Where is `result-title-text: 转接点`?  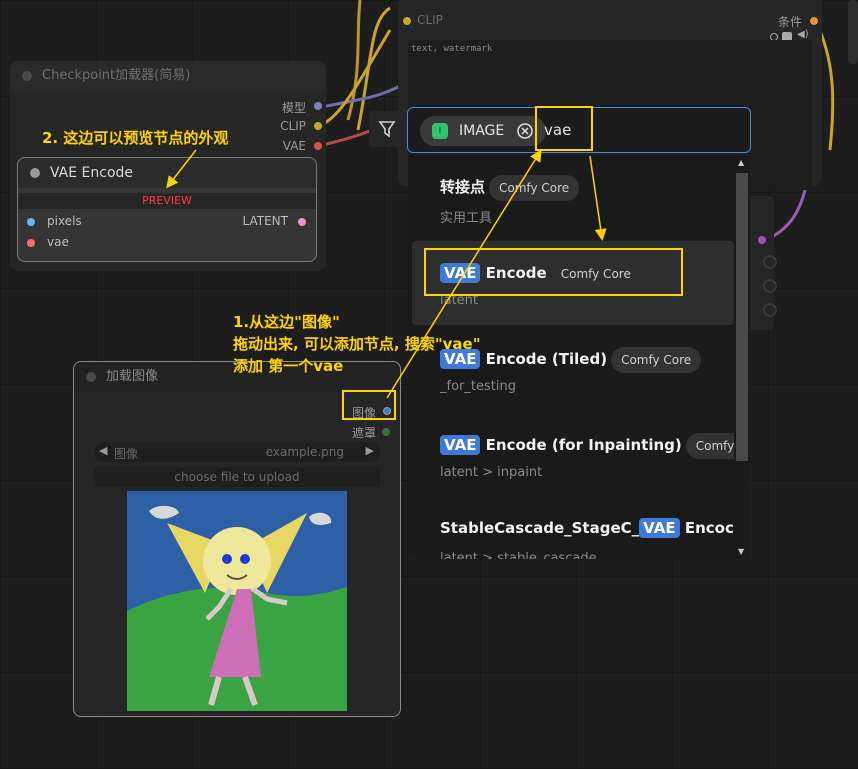
result-title-text: 转接点 is located at coordinates (463, 187).